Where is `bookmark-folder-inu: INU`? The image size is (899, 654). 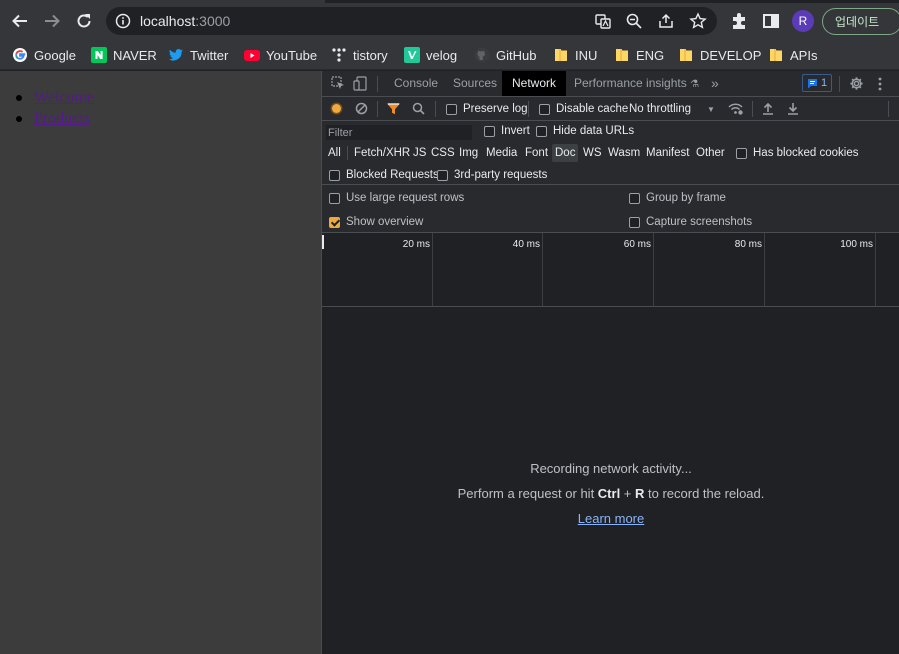
bookmark-folder-inu: INU is located at coordinates (575, 55).